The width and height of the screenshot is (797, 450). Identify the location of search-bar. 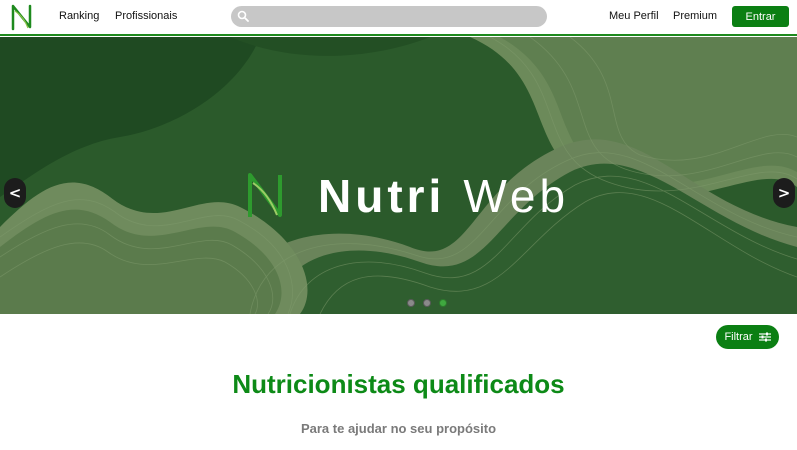
(389, 16).